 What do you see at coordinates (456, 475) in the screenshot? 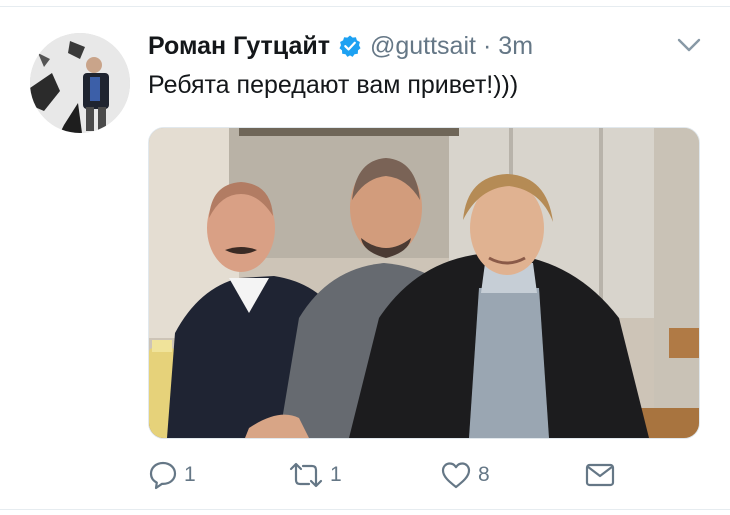
I see `like-icon` at bounding box center [456, 475].